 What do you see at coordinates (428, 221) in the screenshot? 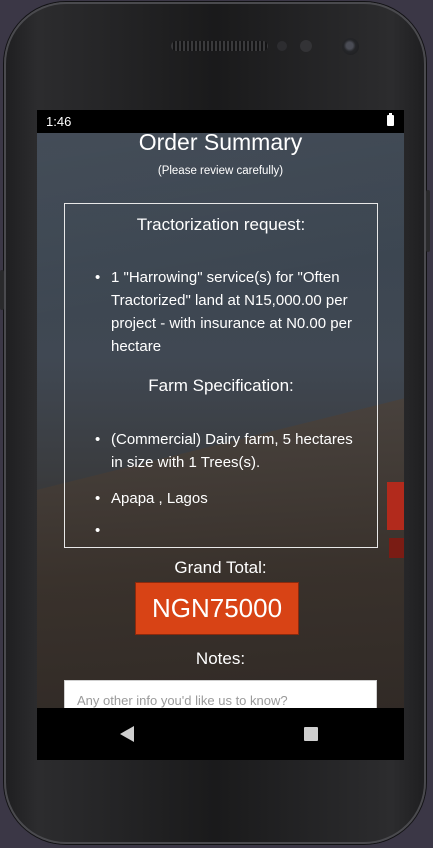
I see `power-button` at bounding box center [428, 221].